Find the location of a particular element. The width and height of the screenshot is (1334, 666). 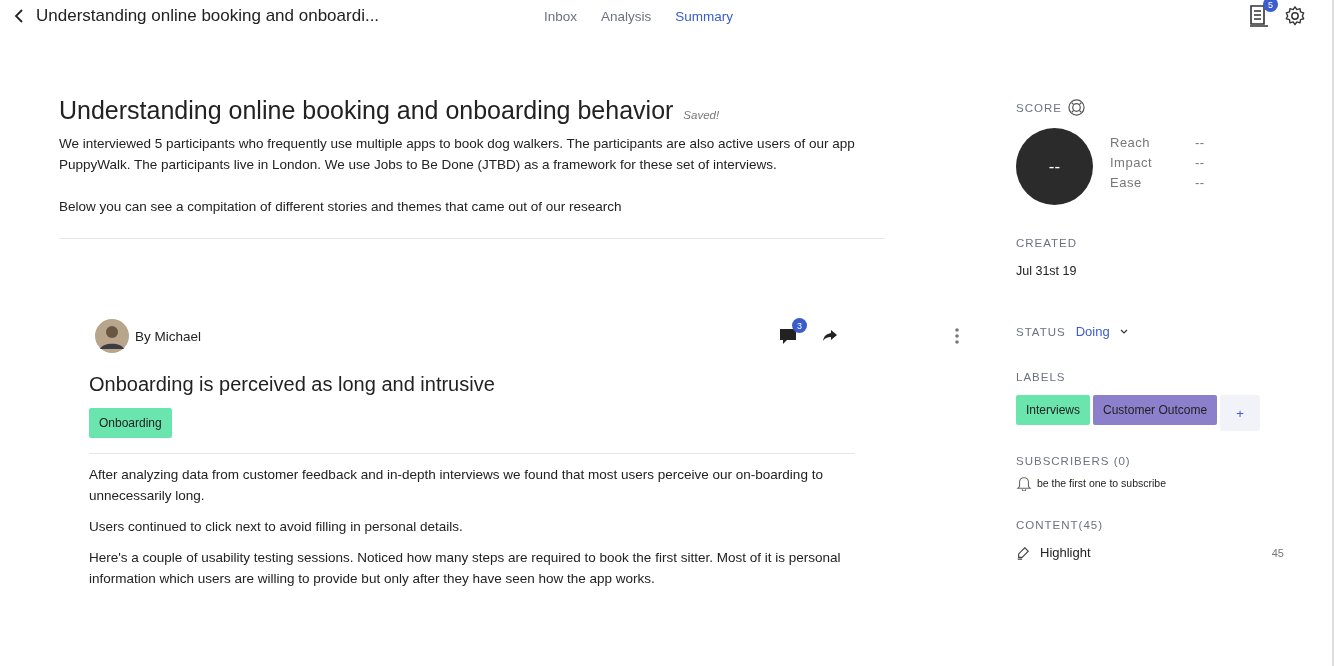

more-icon is located at coordinates (957, 336).